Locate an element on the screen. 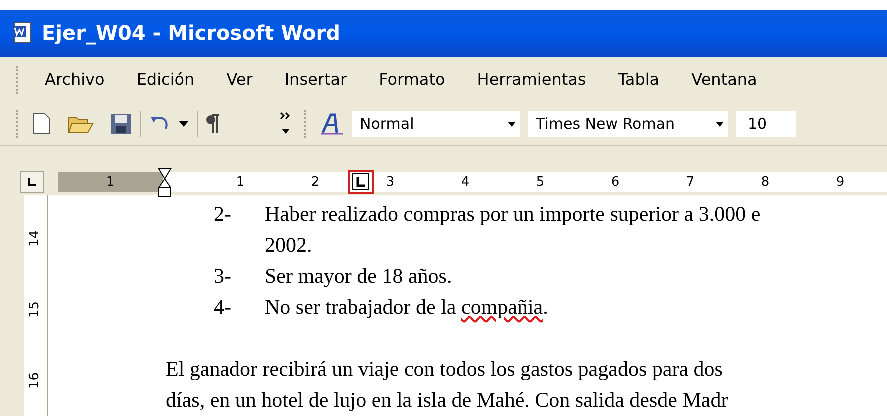 Image resolution: width=887 pixels, height=416 pixels. menu-item: Ventana is located at coordinates (724, 80).